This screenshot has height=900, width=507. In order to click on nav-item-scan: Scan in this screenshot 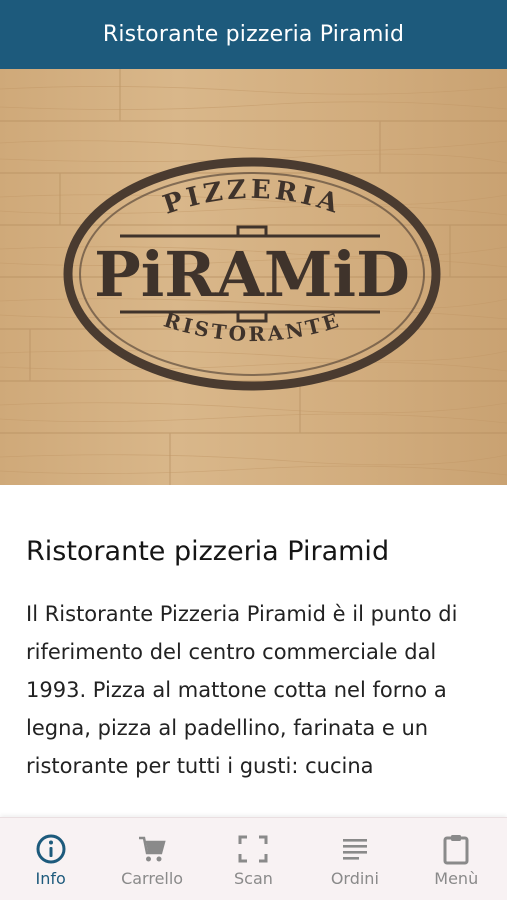, I will do `click(253, 853)`.